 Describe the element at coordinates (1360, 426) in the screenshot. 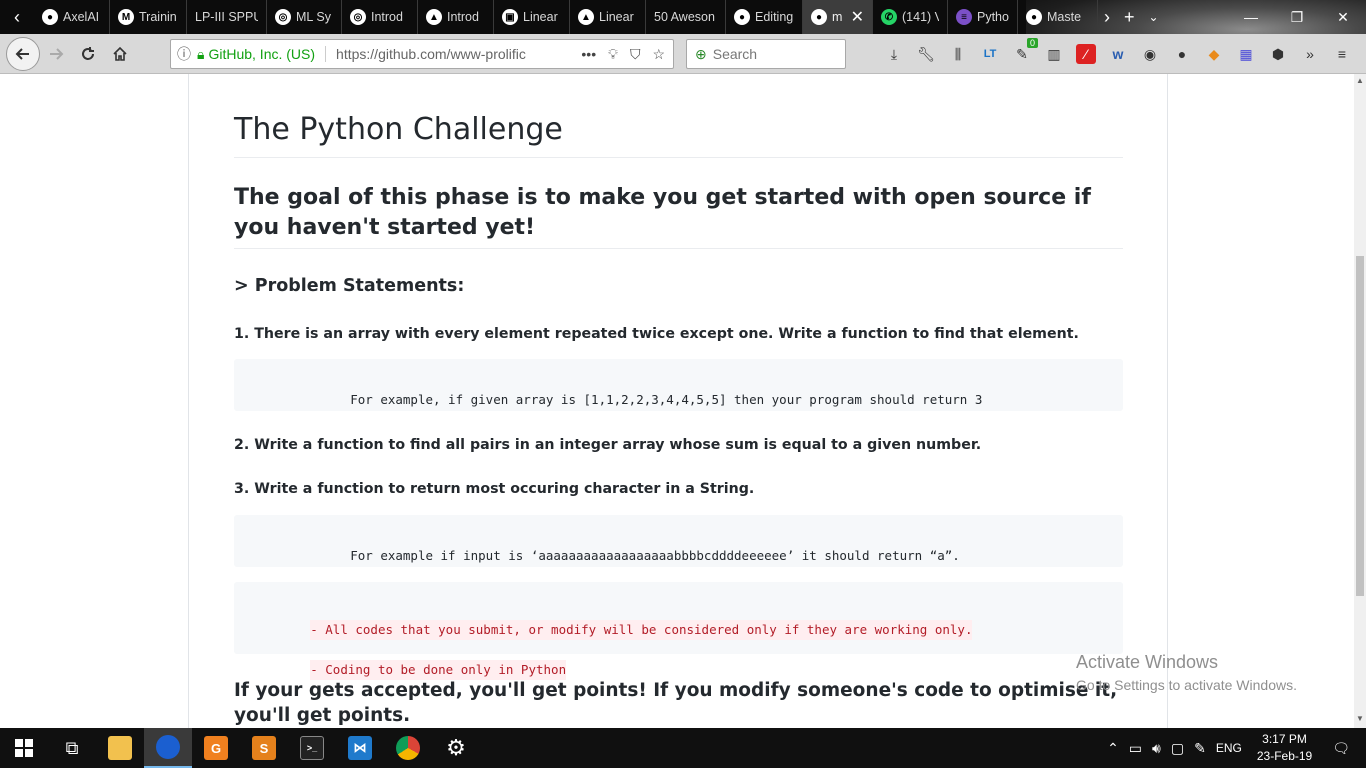

I see `scrollbar-thumb` at that location.